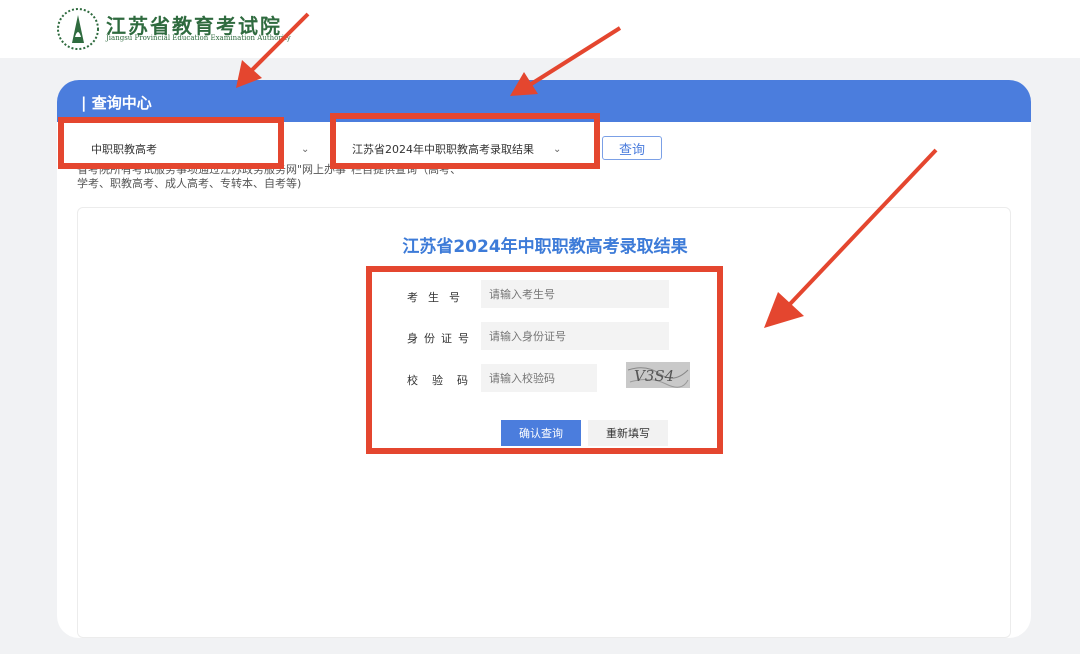 This screenshot has width=1080, height=654. Describe the element at coordinates (574, 57) in the screenshot. I see `arrow-2-icon` at that location.